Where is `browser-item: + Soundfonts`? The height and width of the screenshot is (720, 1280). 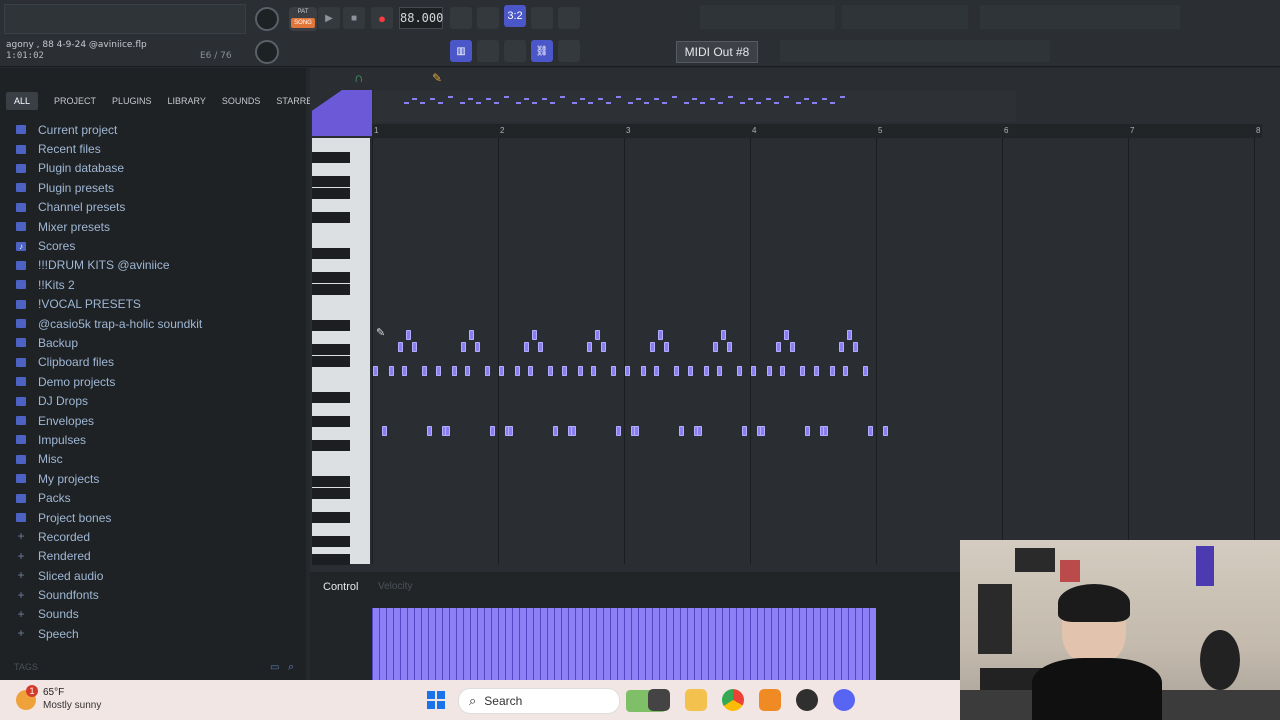
browser-item: + Soundfonts is located at coordinates (157, 594).